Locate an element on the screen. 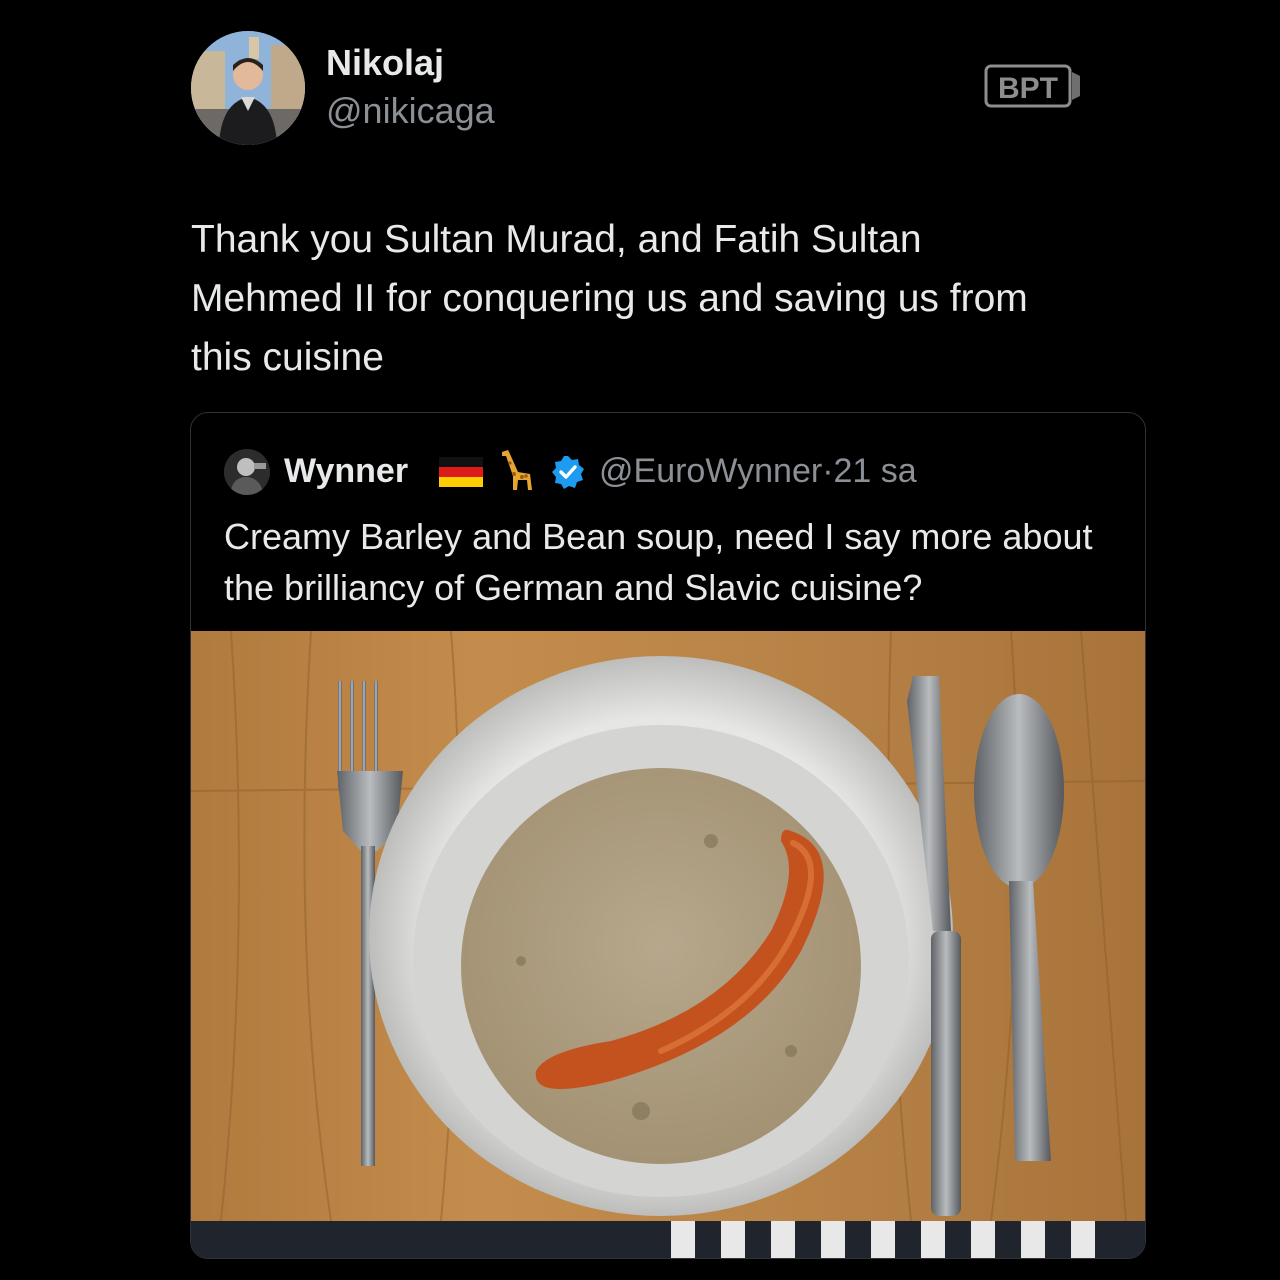  verified-badge-icon is located at coordinates (568, 472).